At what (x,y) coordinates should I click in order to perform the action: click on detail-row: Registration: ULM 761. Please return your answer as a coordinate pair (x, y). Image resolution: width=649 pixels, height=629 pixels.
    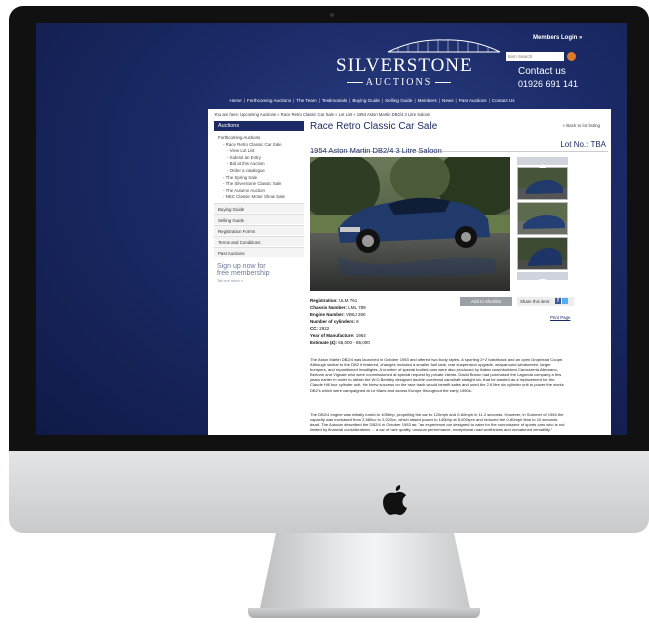
    Looking at the image, I should click on (340, 300).